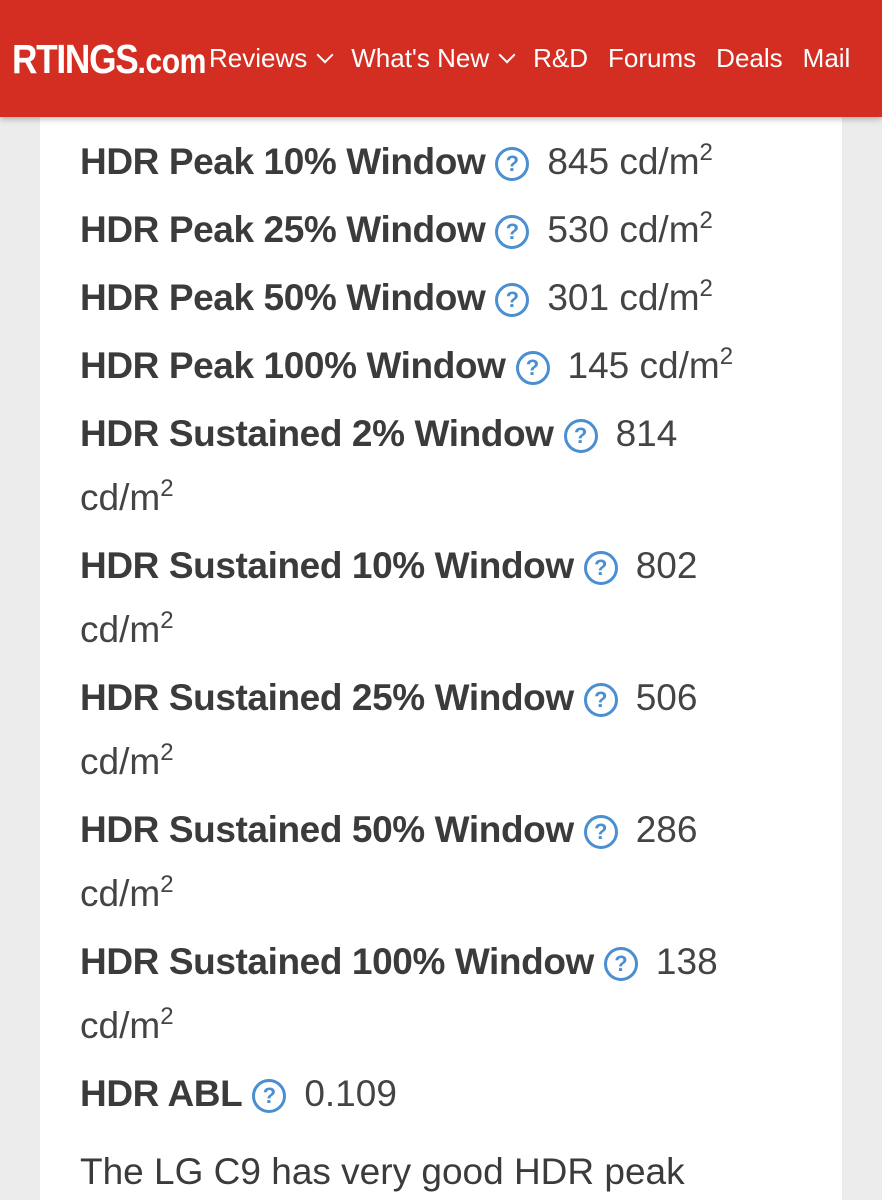  What do you see at coordinates (382, 1171) in the screenshot?
I see `review-summary-text: The LG C9 has very good HDR peak` at bounding box center [382, 1171].